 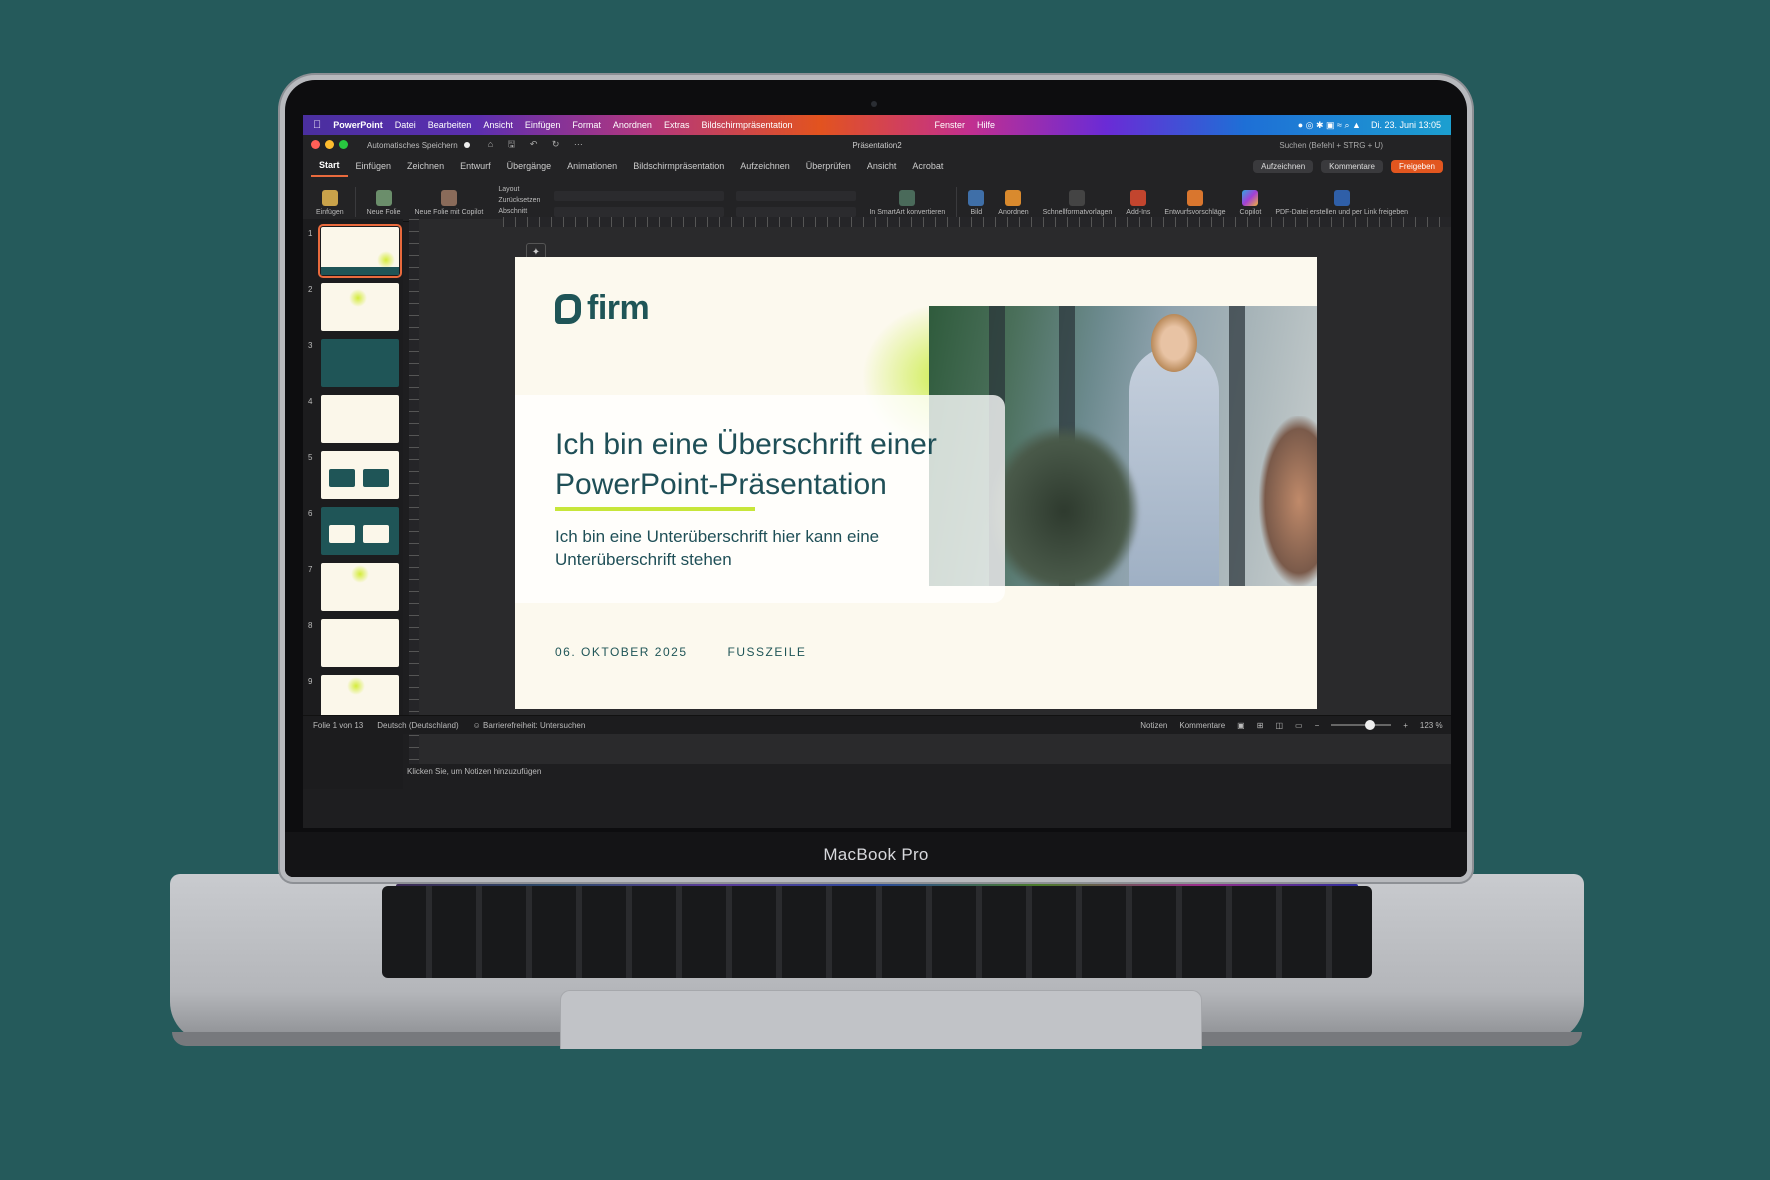 What do you see at coordinates (950, 125) in the screenshot?
I see `menu-fenster: Fenster` at bounding box center [950, 125].